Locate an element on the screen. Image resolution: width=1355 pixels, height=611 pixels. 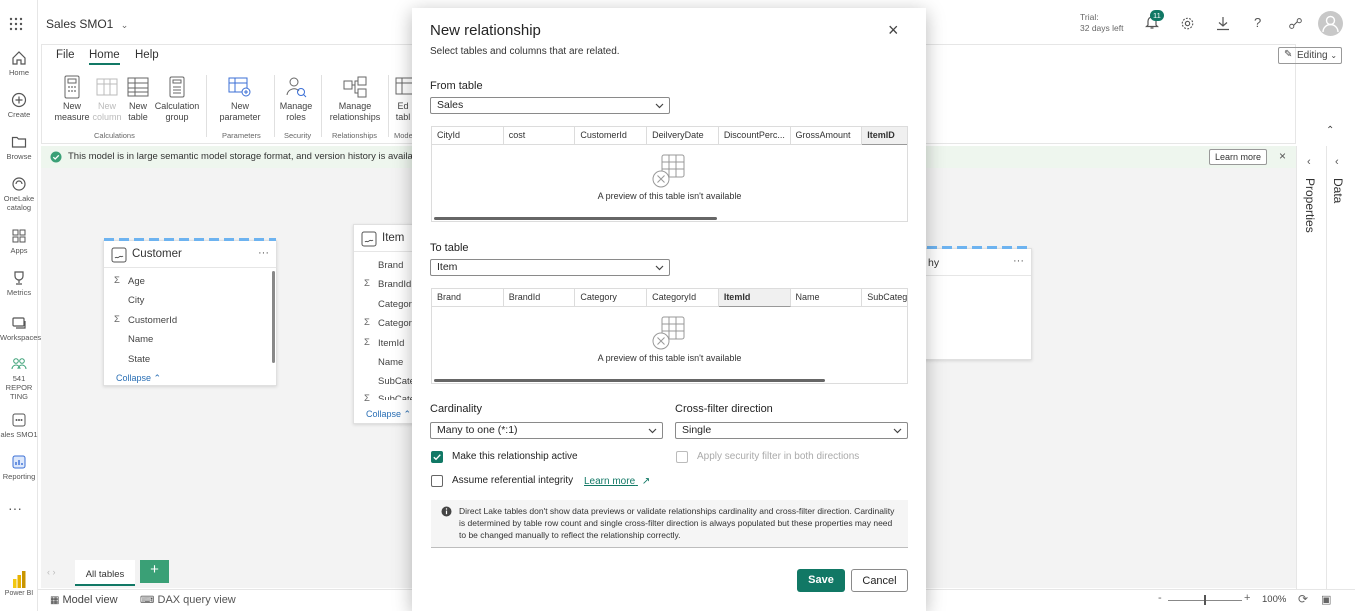
field-item: CustomerId is located at coordinates (152, 320).